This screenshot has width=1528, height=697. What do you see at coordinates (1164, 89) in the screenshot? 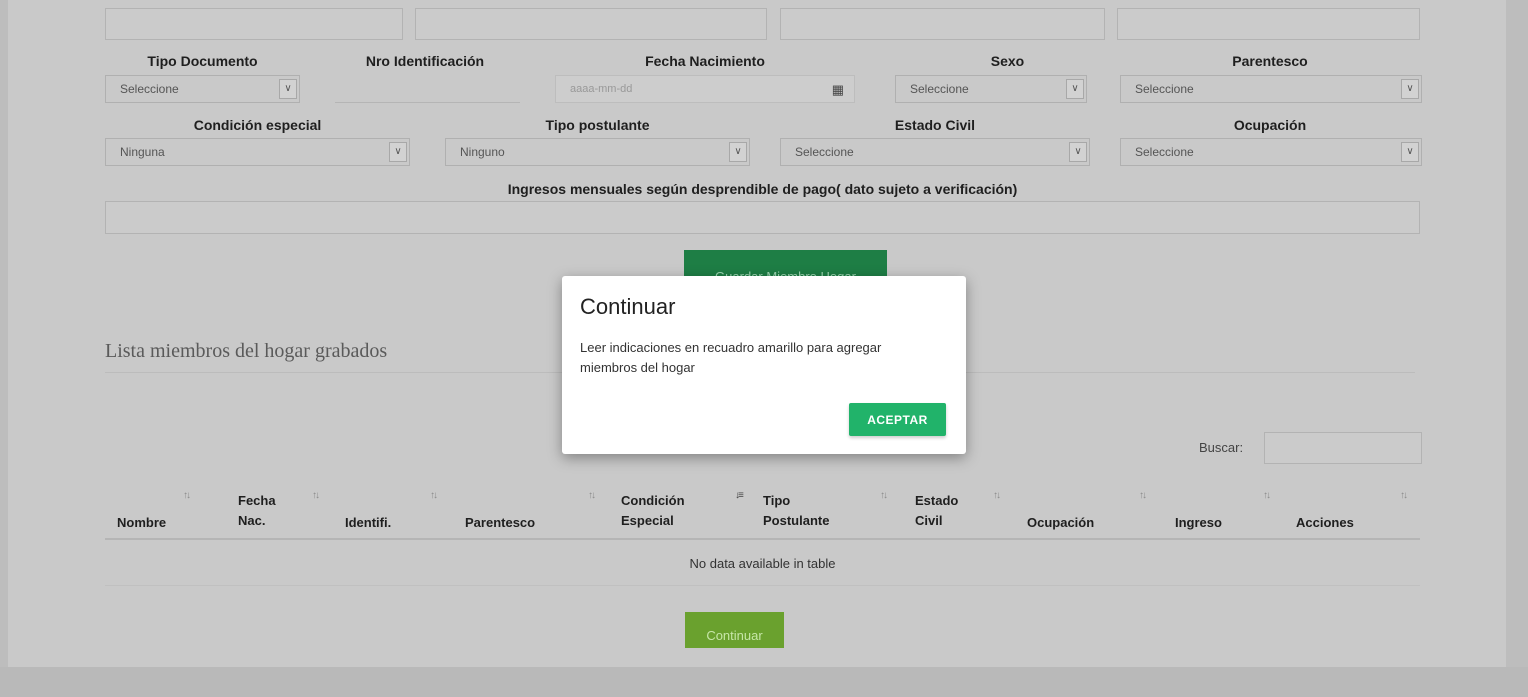
I see `parentesco-value: Seleccione` at bounding box center [1164, 89].